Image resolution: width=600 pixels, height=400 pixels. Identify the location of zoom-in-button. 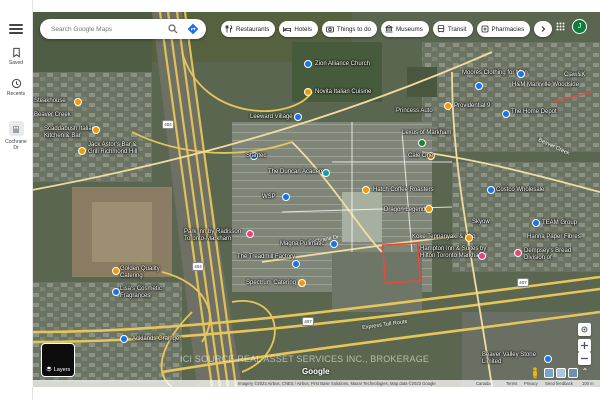
(584, 345).